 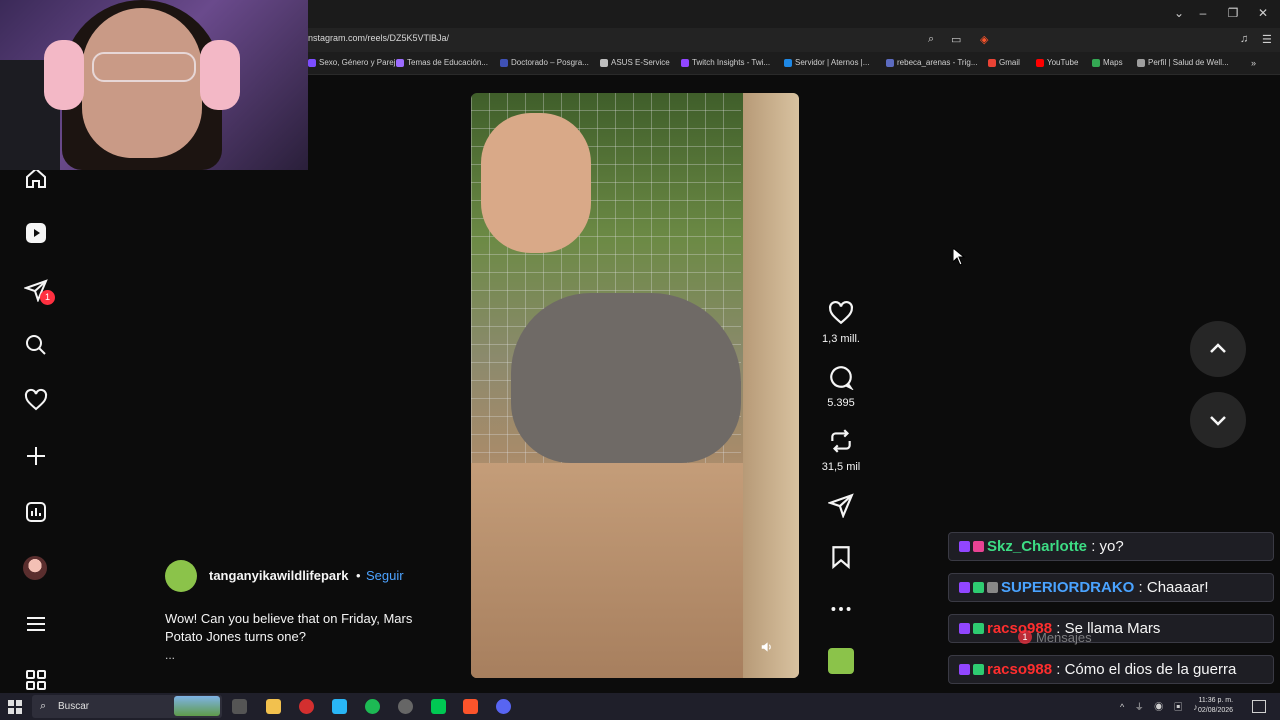 What do you see at coordinates (47, 297) in the screenshot?
I see `notification-badge: 1` at bounding box center [47, 297].